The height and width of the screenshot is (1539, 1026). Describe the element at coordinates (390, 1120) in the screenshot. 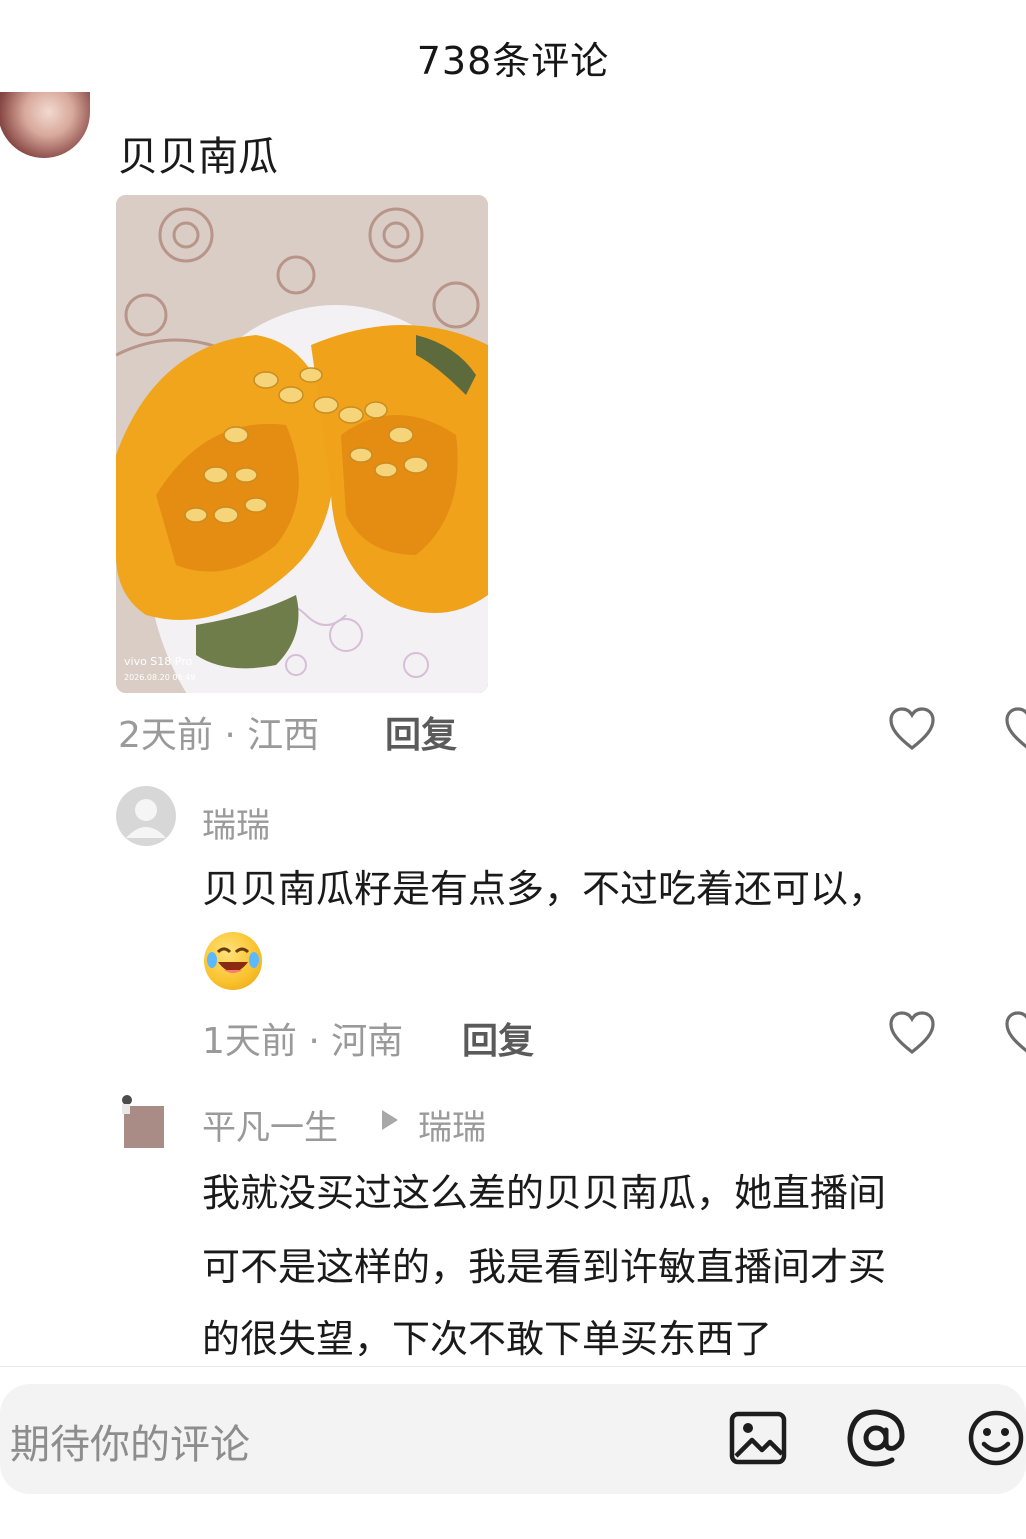

I see `reply-to-arrow-icon` at that location.